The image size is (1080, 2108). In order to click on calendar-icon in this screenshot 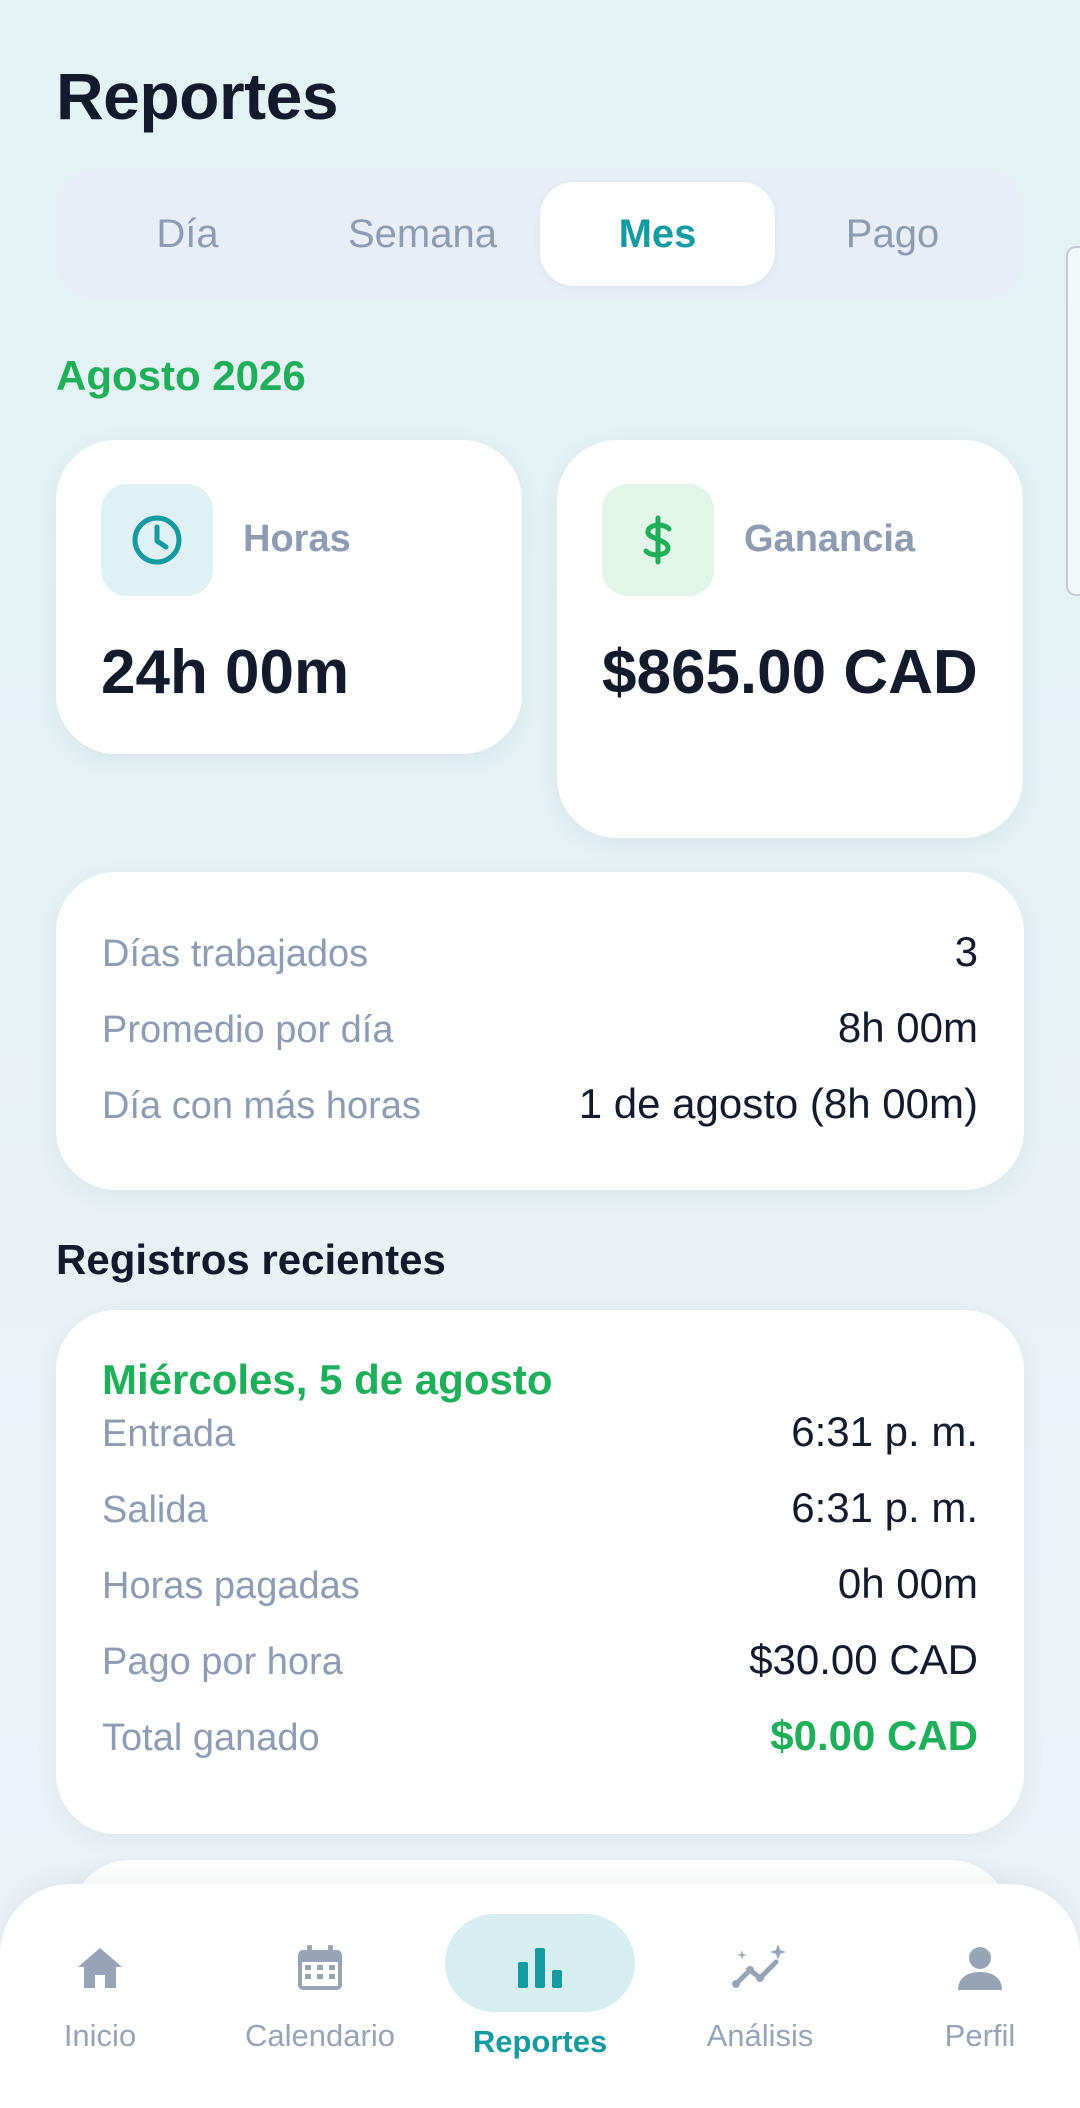, I will do `click(320, 1968)`.